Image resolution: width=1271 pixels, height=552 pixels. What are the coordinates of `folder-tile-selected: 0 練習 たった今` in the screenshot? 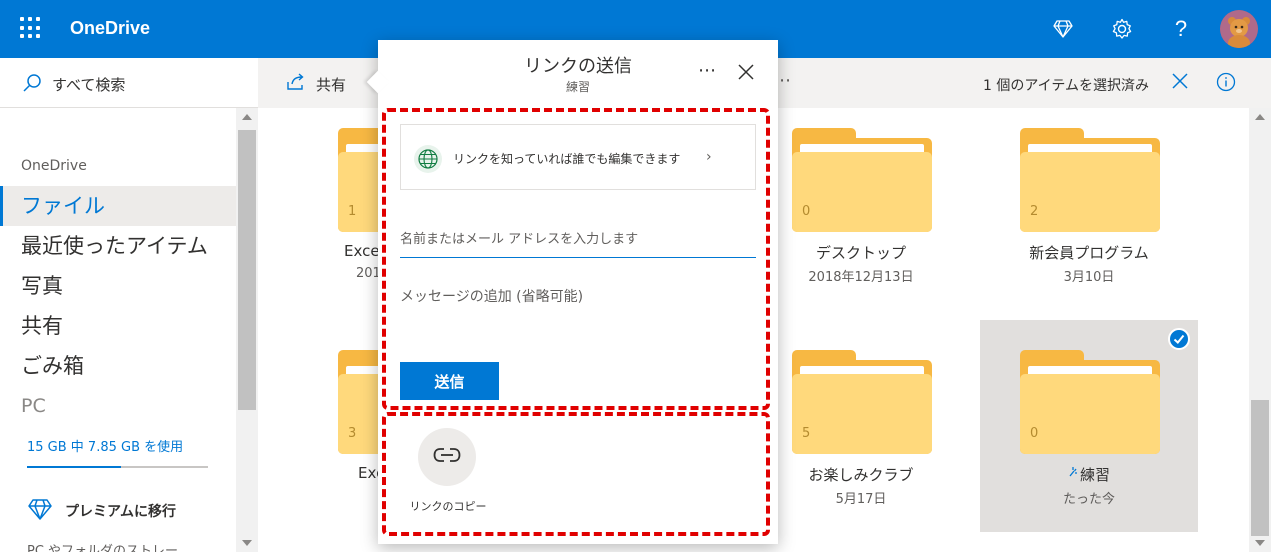 It's located at (1089, 426).